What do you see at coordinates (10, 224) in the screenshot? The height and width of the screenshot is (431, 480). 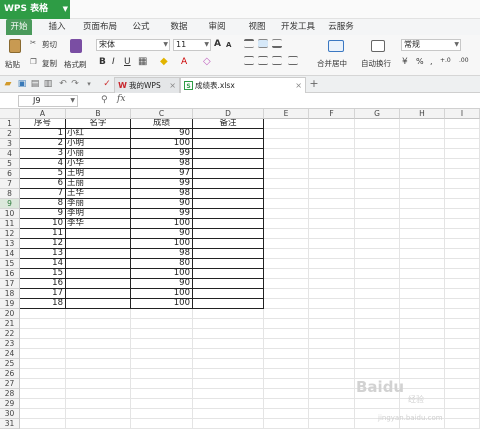 I see `row-header: 11` at bounding box center [10, 224].